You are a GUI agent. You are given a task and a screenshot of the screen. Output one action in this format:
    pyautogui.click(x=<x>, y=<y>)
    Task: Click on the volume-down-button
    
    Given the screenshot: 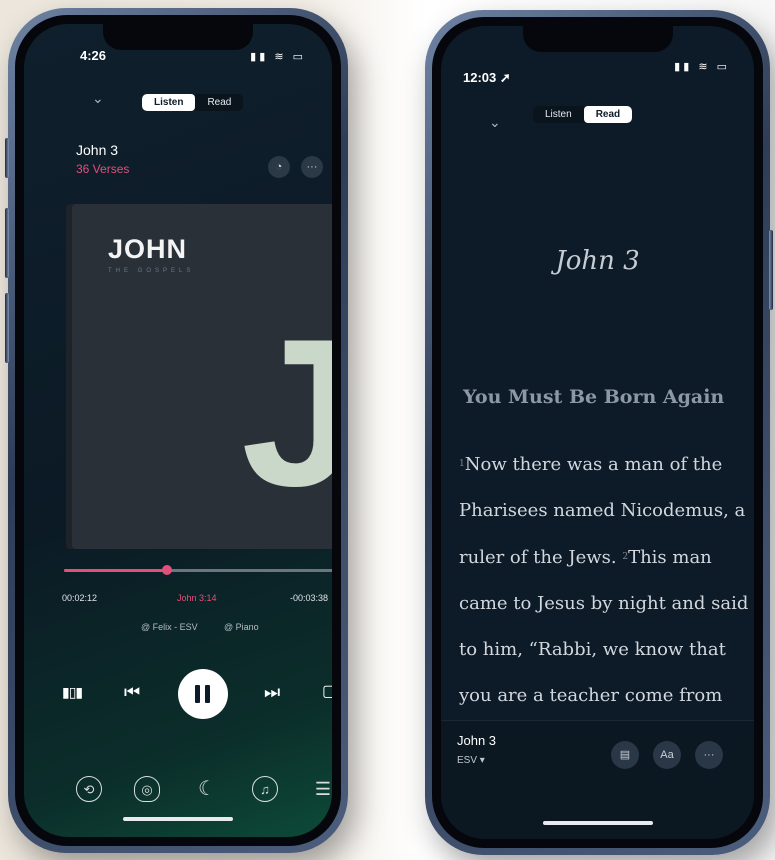 What is the action you would take?
    pyautogui.click(x=7, y=328)
    